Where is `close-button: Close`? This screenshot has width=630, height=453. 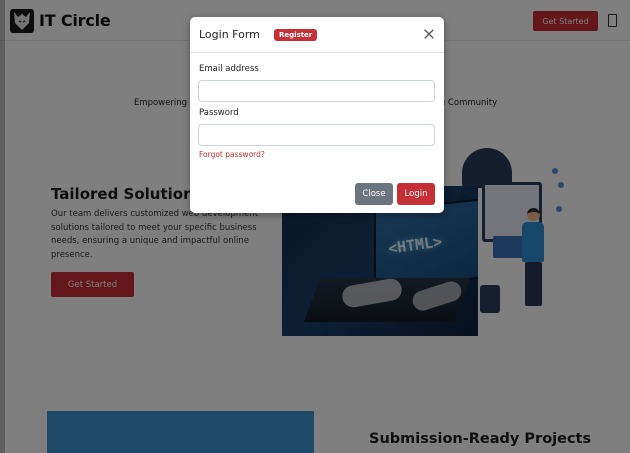
close-button: Close is located at coordinates (374, 194).